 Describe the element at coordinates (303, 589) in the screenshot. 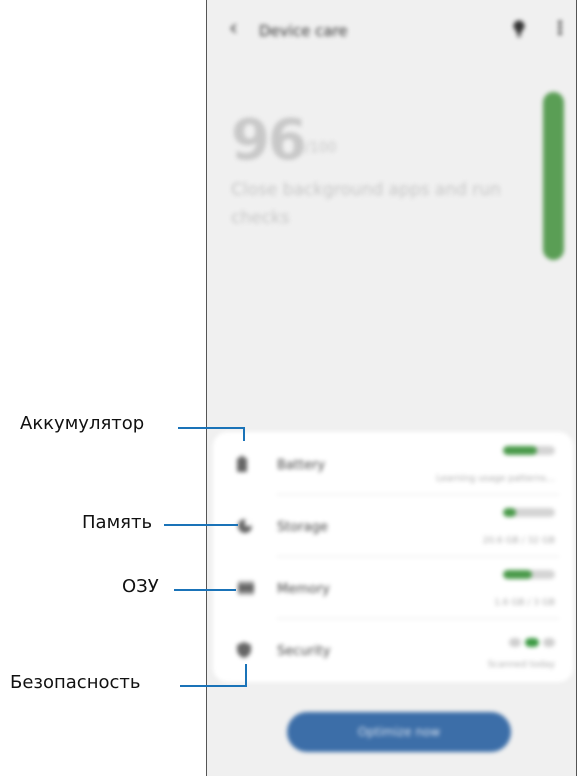

I see `memory-label: Memory` at that location.